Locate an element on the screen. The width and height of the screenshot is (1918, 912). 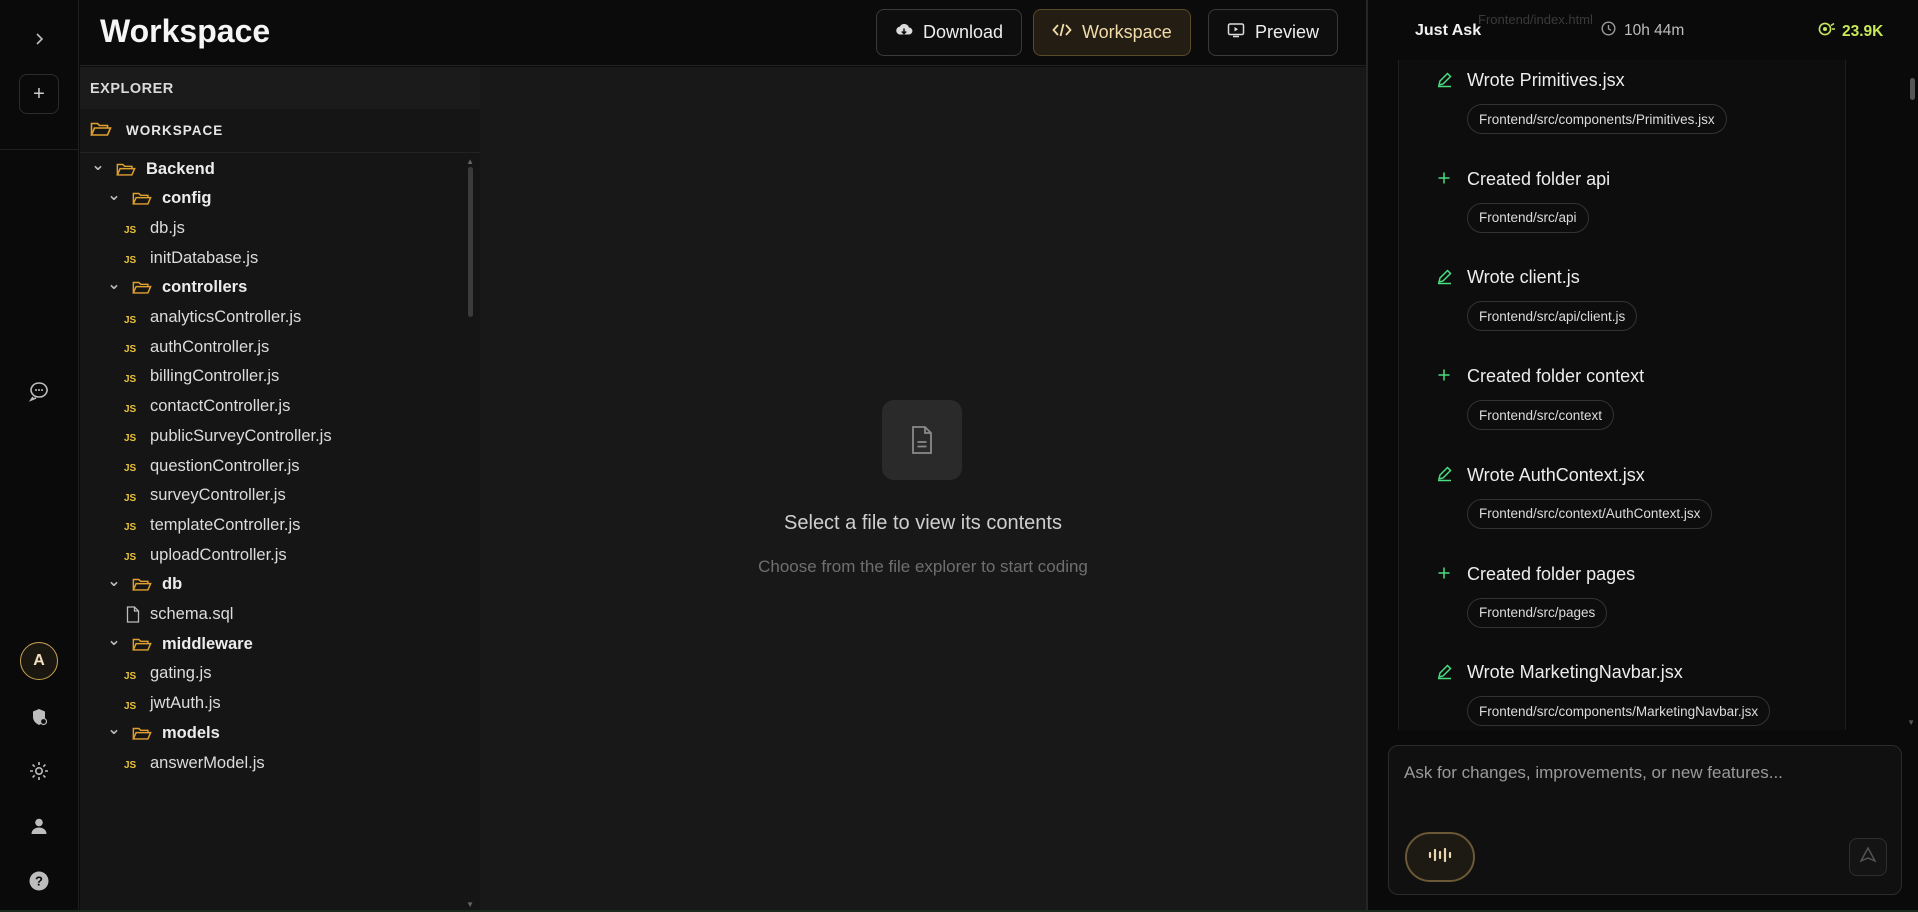
audio-waveform-icon is located at coordinates (1440, 857).